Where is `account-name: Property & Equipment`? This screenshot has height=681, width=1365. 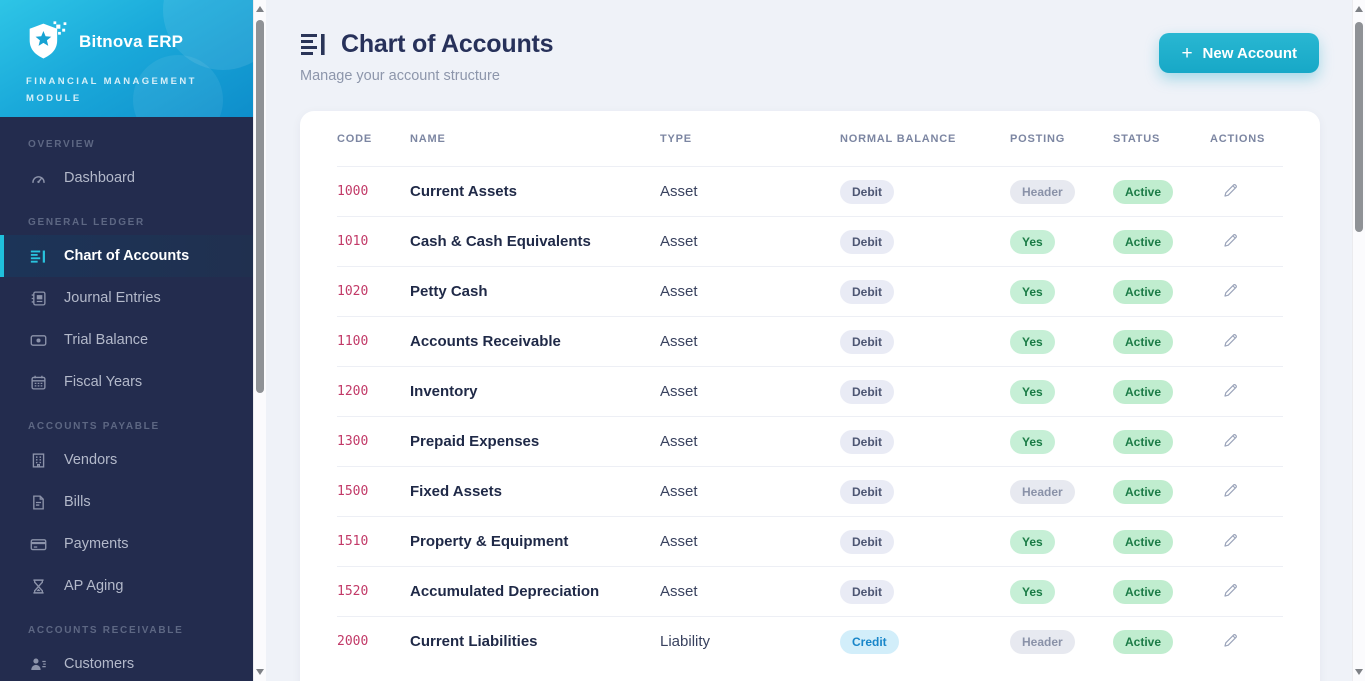 account-name: Property & Equipment is located at coordinates (489, 541).